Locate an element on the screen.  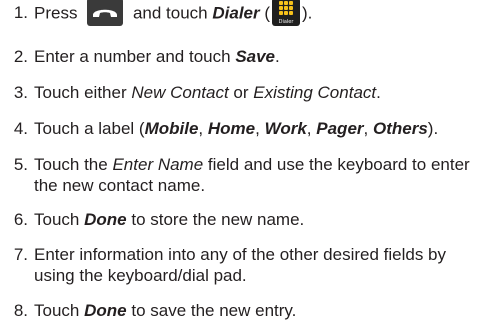
step-text: Touch Done to store the new name. is located at coordinates (169, 219).